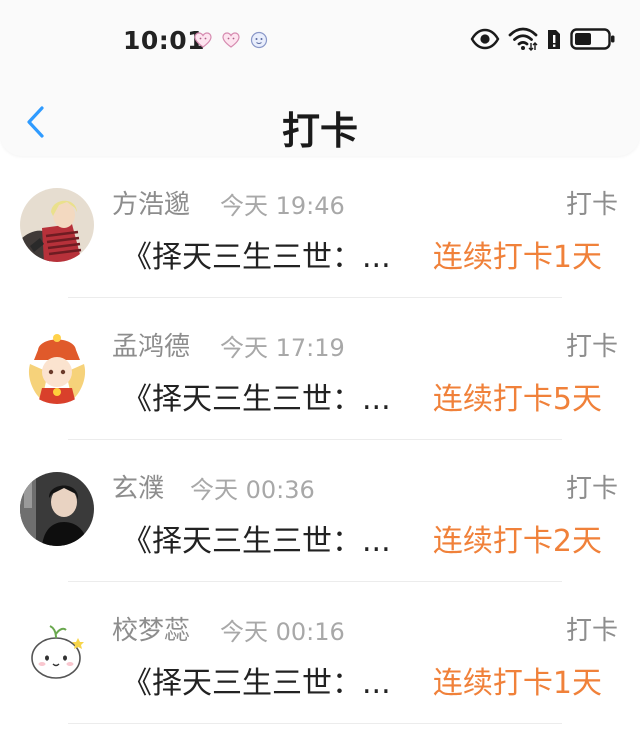 The width and height of the screenshot is (640, 730). What do you see at coordinates (516, 538) in the screenshot?
I see `streak-text: 连续打卡2天` at bounding box center [516, 538].